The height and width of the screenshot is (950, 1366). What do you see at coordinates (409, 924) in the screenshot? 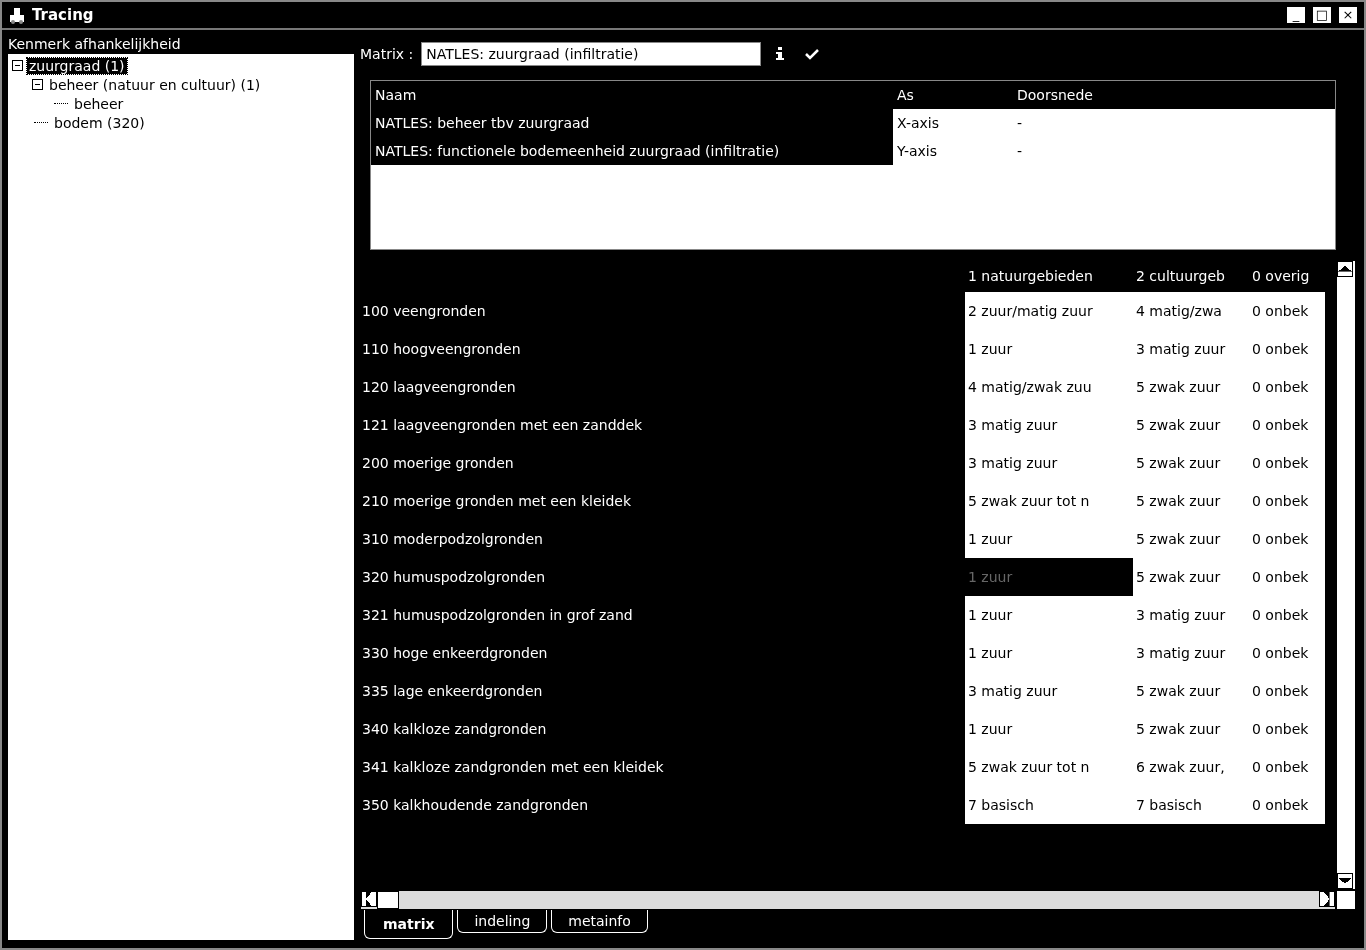
I see `tab: matrix` at bounding box center [409, 924].